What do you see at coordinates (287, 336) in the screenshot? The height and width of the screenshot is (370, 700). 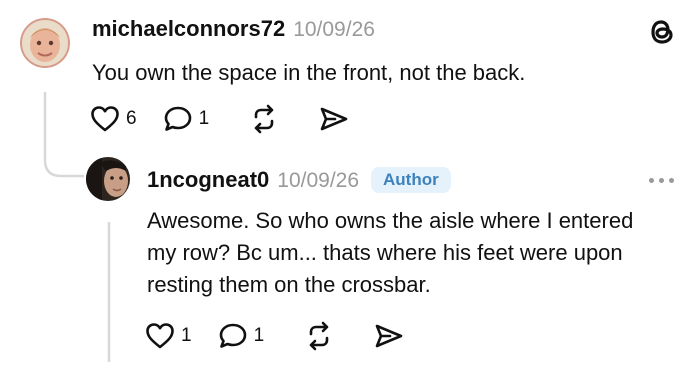 I see `reply-post-actions: 1 1` at bounding box center [287, 336].